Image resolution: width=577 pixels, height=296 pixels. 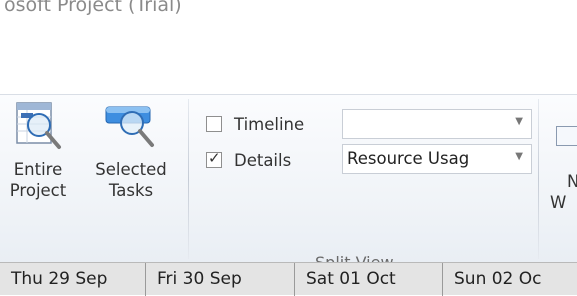 I want to click on timescale-day: Sun 02 Oc, so click(x=498, y=279).